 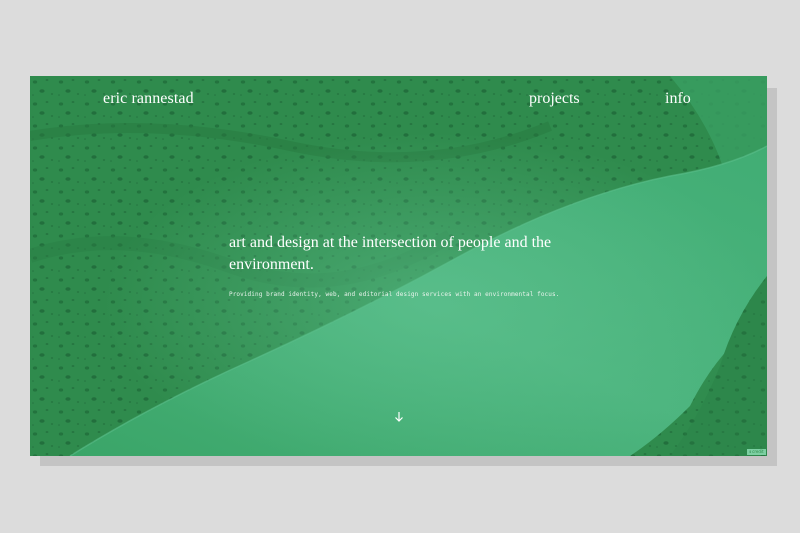 I want to click on nav-info-link: info, so click(x=678, y=99).